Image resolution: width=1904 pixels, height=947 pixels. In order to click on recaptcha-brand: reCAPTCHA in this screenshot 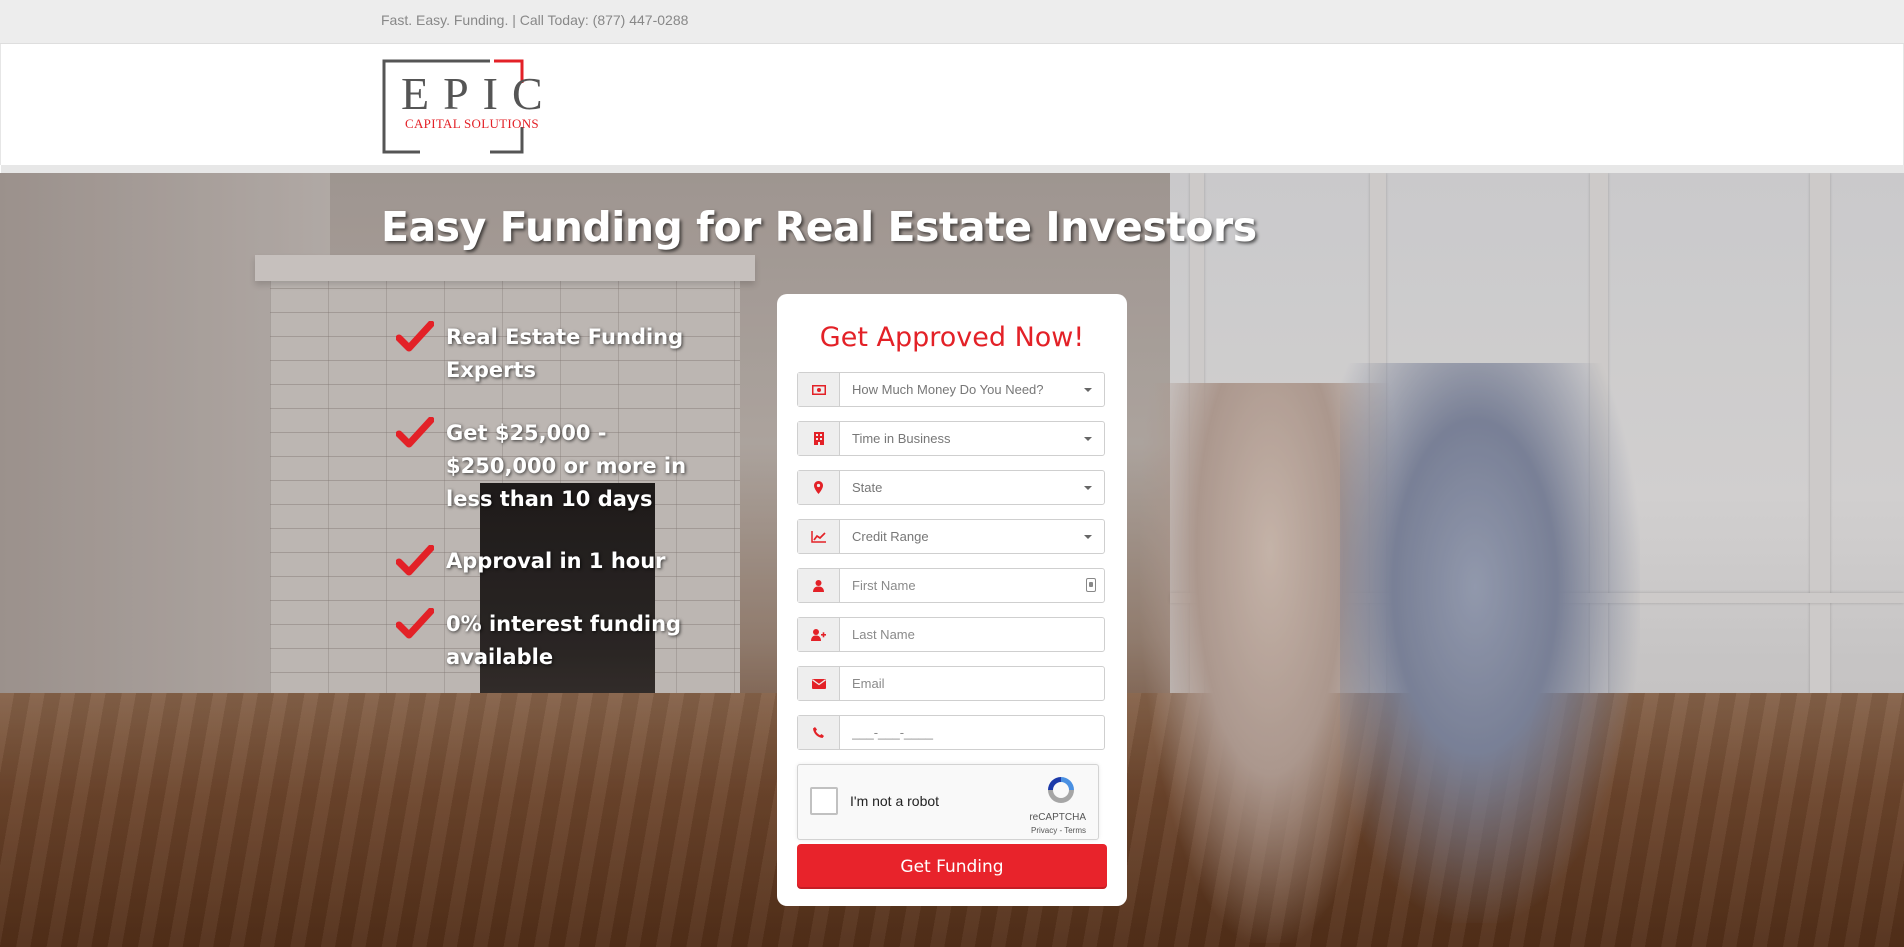, I will do `click(1057, 817)`.